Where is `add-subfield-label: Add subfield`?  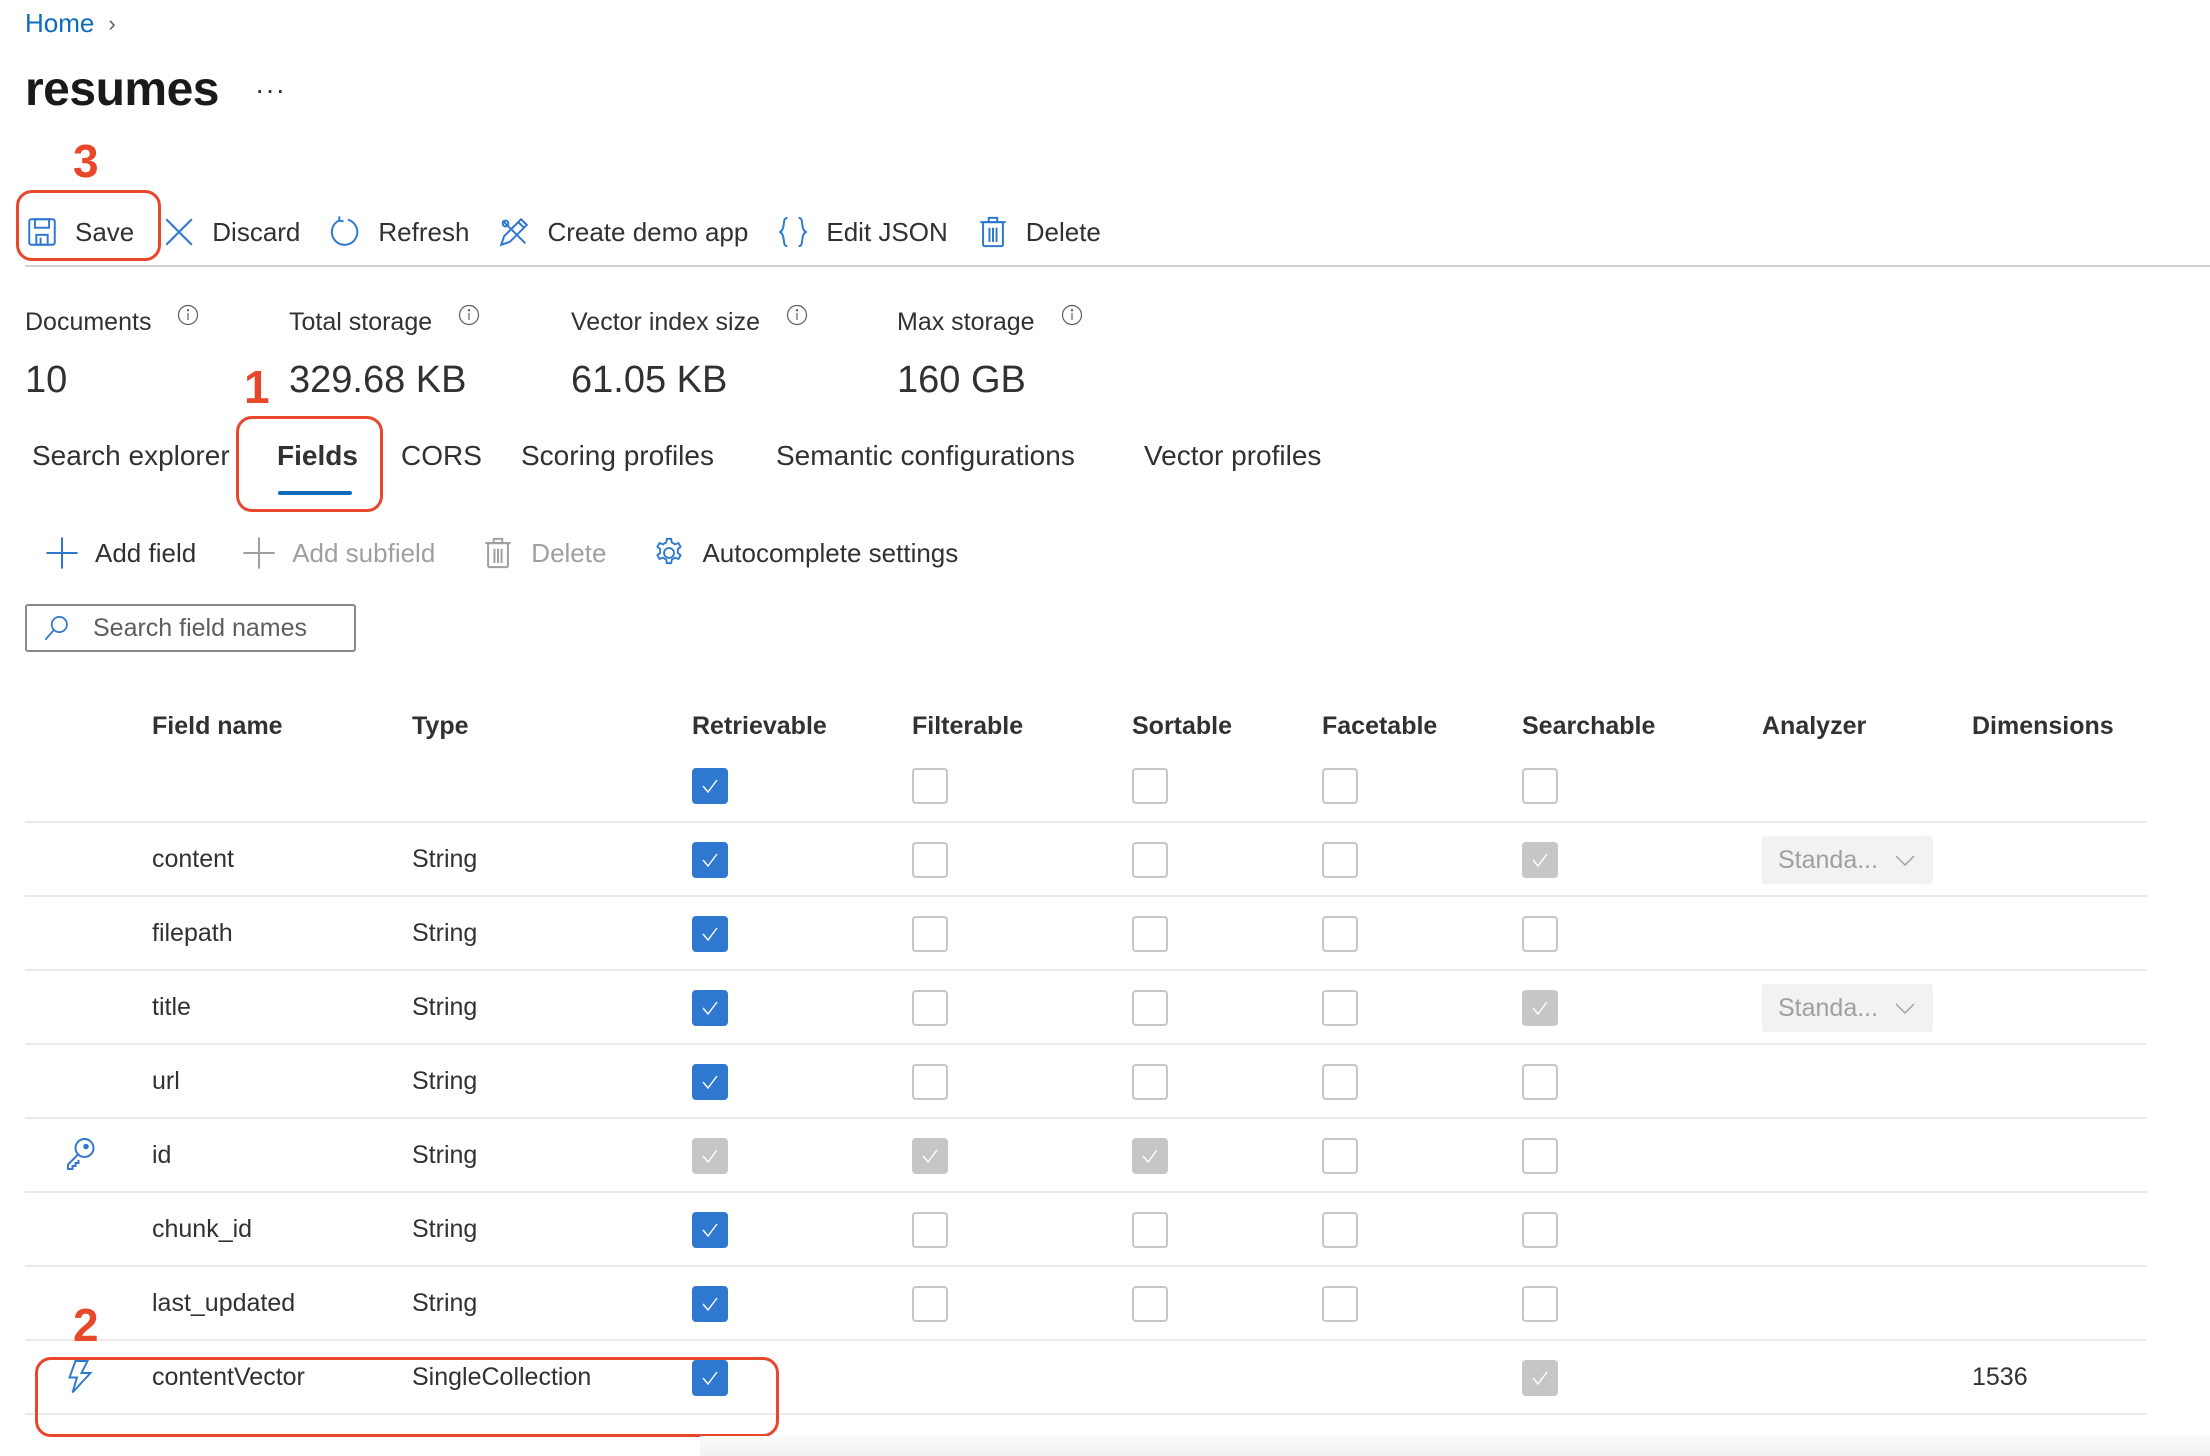 add-subfield-label: Add subfield is located at coordinates (364, 552).